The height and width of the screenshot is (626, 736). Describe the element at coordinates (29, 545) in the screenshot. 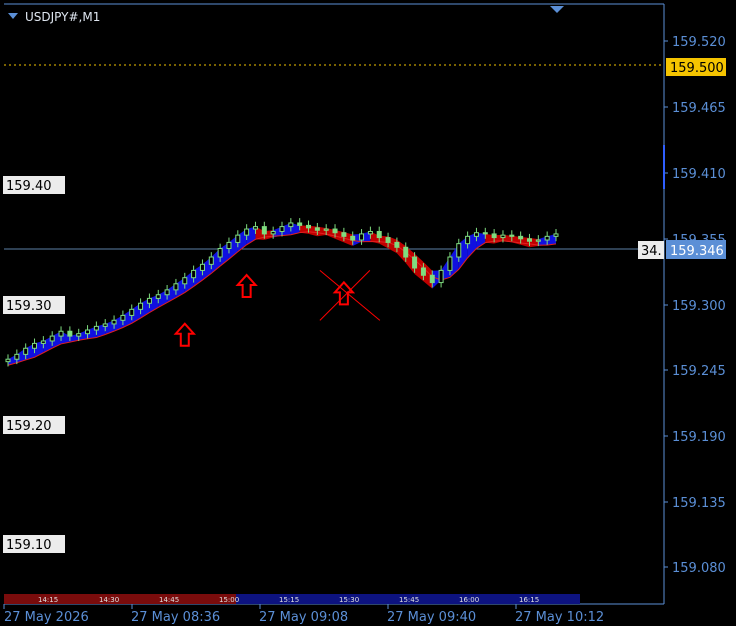

I see `level-label-text: 159.10` at that location.